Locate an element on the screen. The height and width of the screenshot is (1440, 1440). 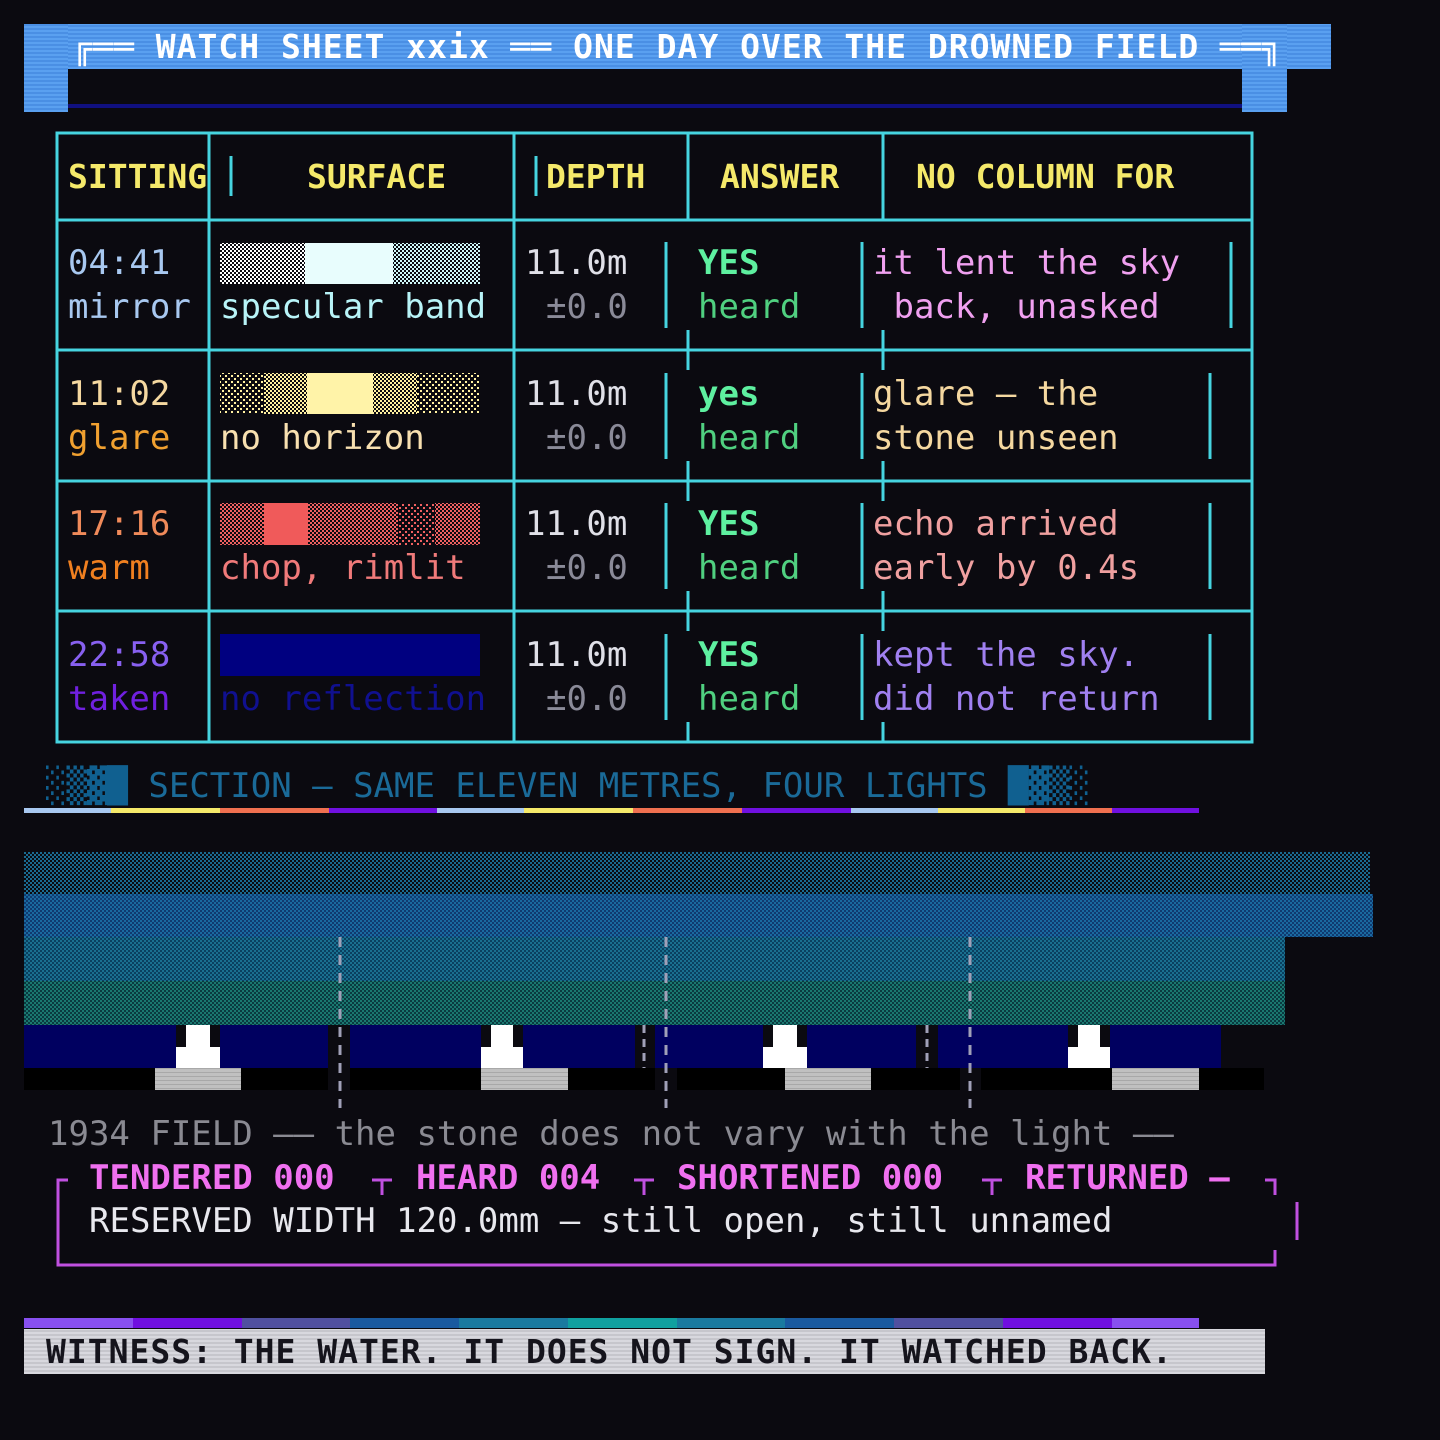
row-light: warm is located at coordinates (109, 568).